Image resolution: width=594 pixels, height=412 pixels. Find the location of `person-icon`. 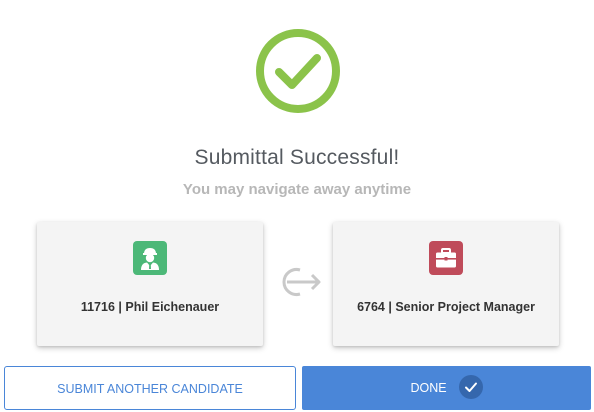

person-icon is located at coordinates (150, 258).